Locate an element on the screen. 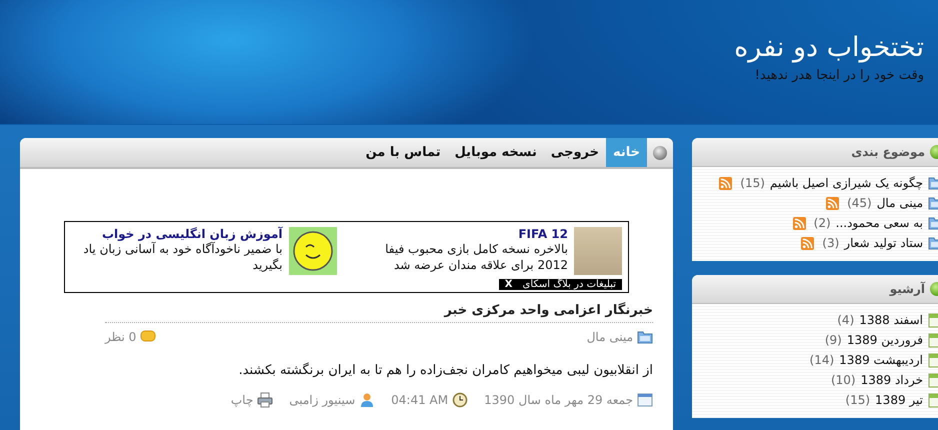  close-icon: X is located at coordinates (508, 284).